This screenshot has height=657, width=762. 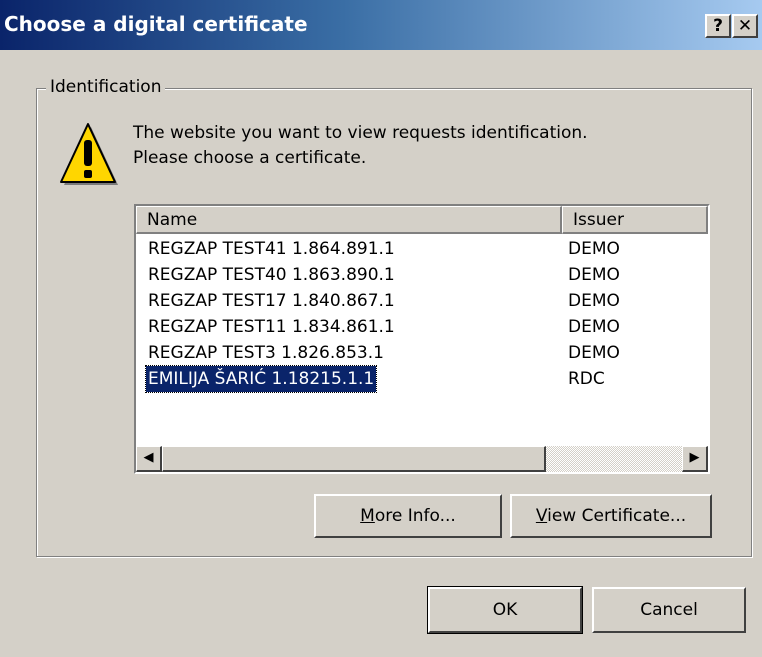 I want to click on scroll-left-button: ◀, so click(x=149, y=459).